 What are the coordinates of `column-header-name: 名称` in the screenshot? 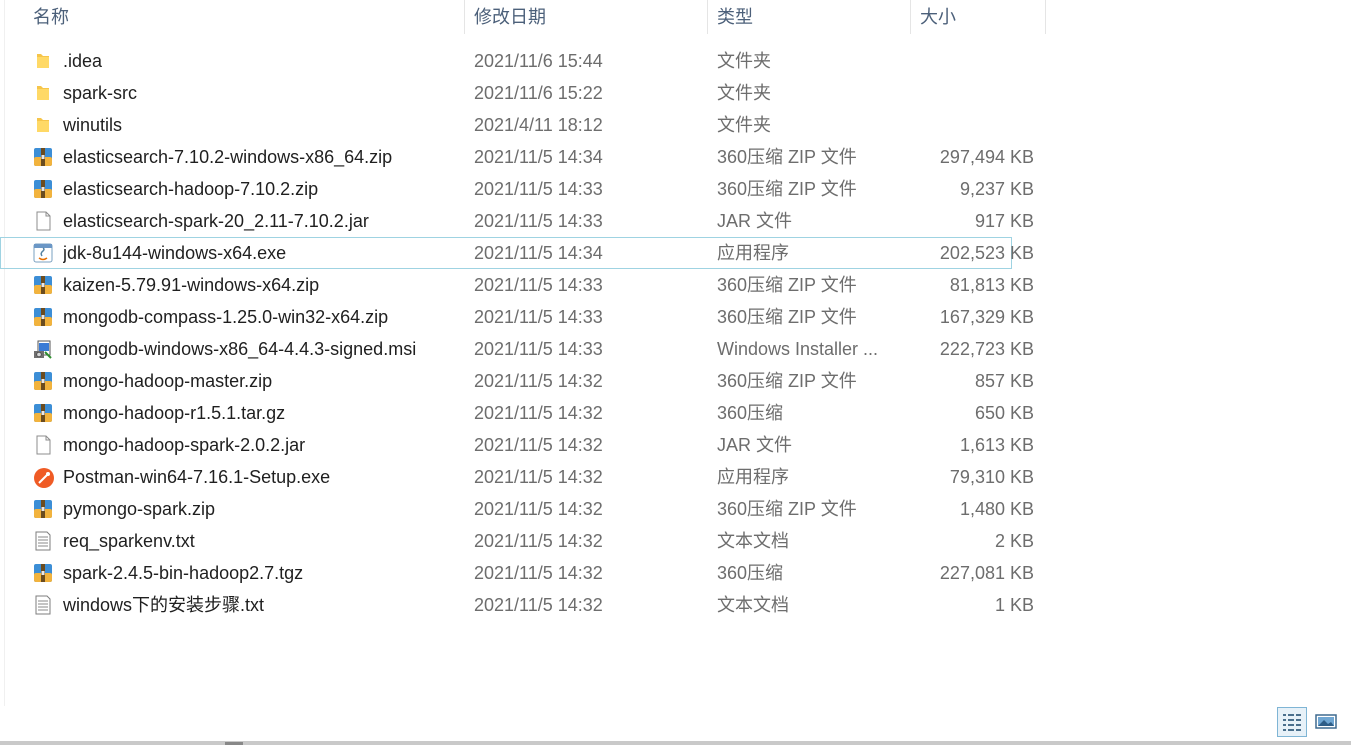 It's located at (245, 17).